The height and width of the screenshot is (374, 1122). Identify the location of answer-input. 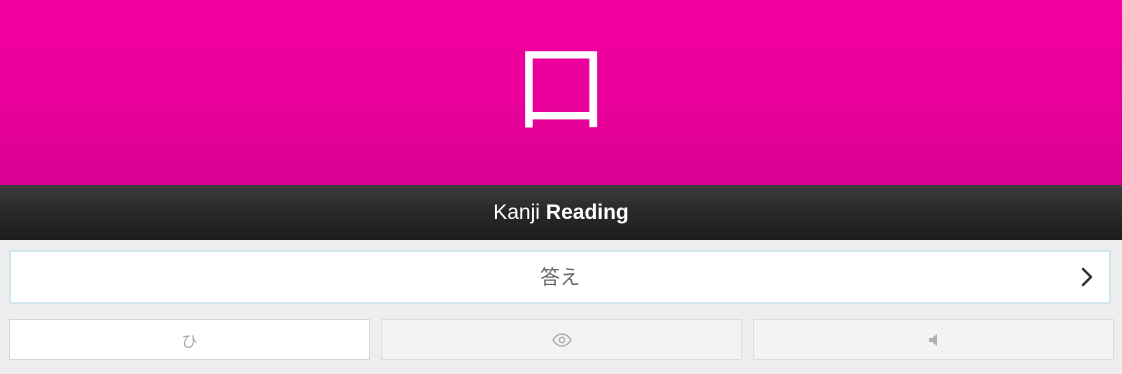
(560, 277).